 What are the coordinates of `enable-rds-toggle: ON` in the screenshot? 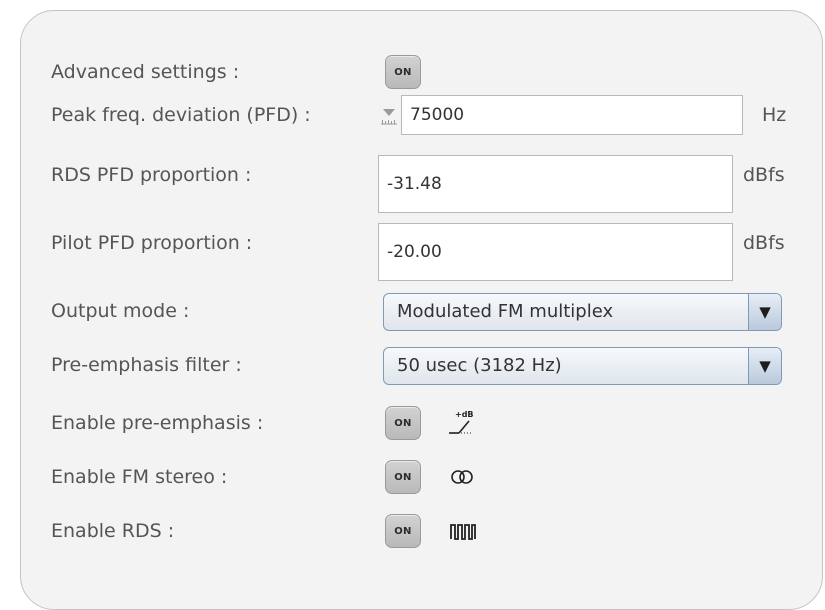 It's located at (403, 531).